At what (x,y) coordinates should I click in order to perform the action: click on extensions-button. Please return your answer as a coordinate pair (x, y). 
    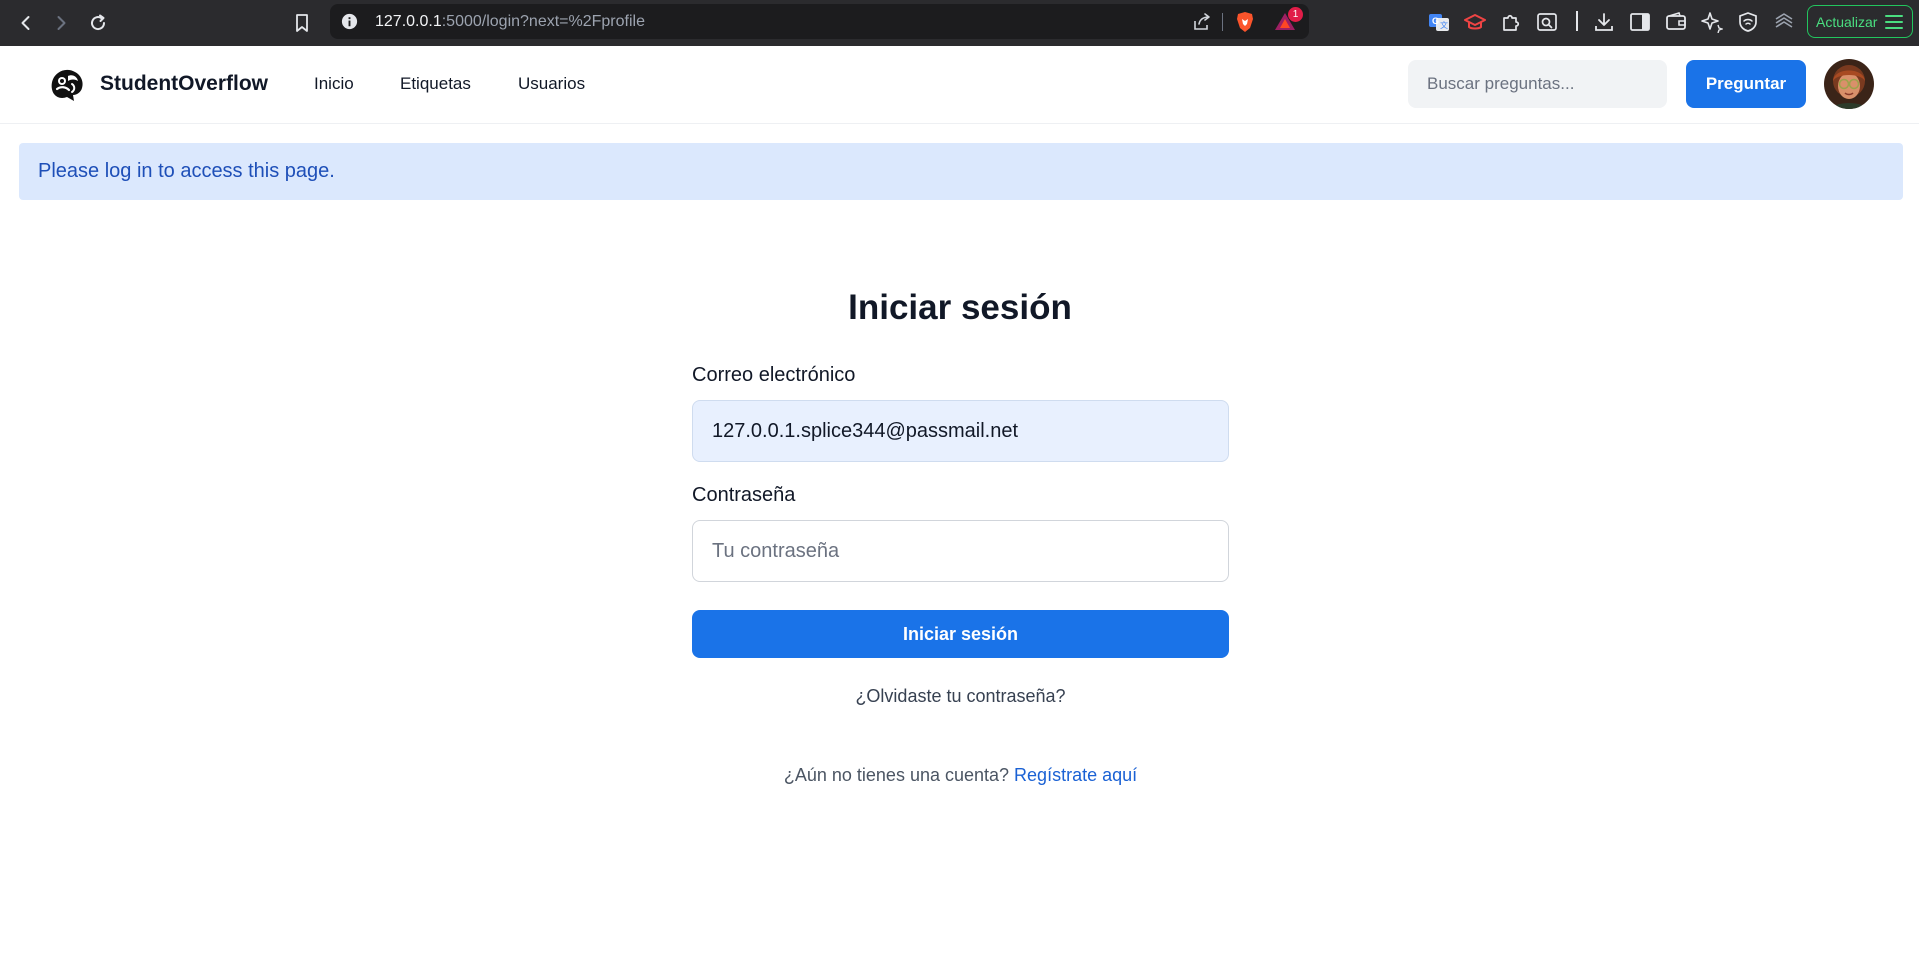
    Looking at the image, I should click on (1511, 22).